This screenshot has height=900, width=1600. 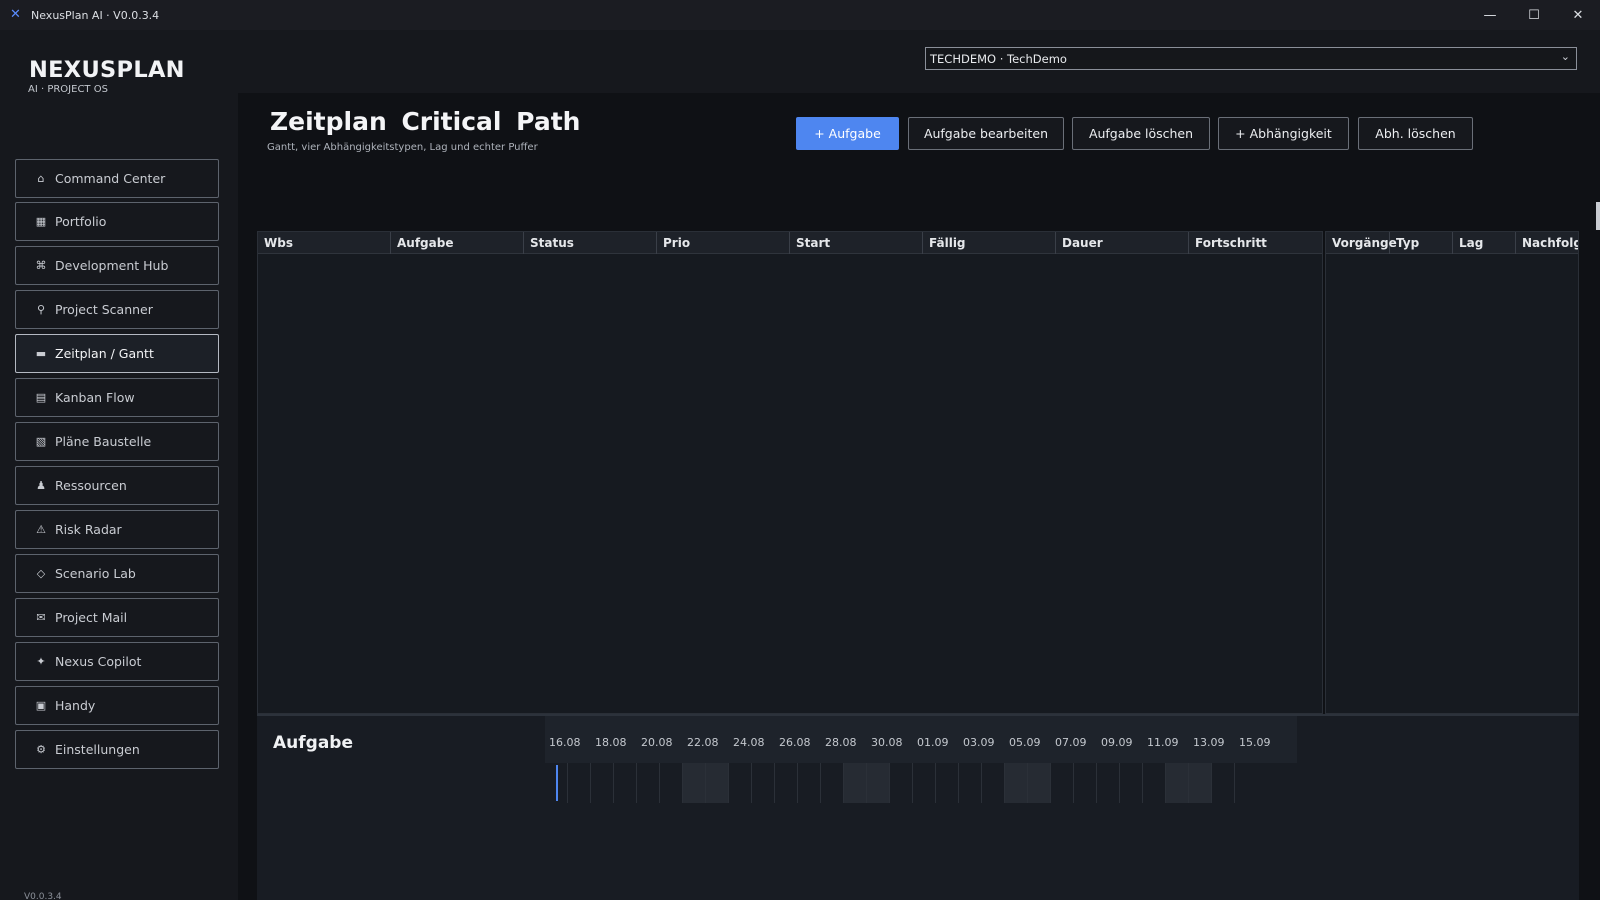 What do you see at coordinates (117, 441) in the screenshot?
I see `sidebar-item-pläne-baustelle: ▧ Pläne Baustelle` at bounding box center [117, 441].